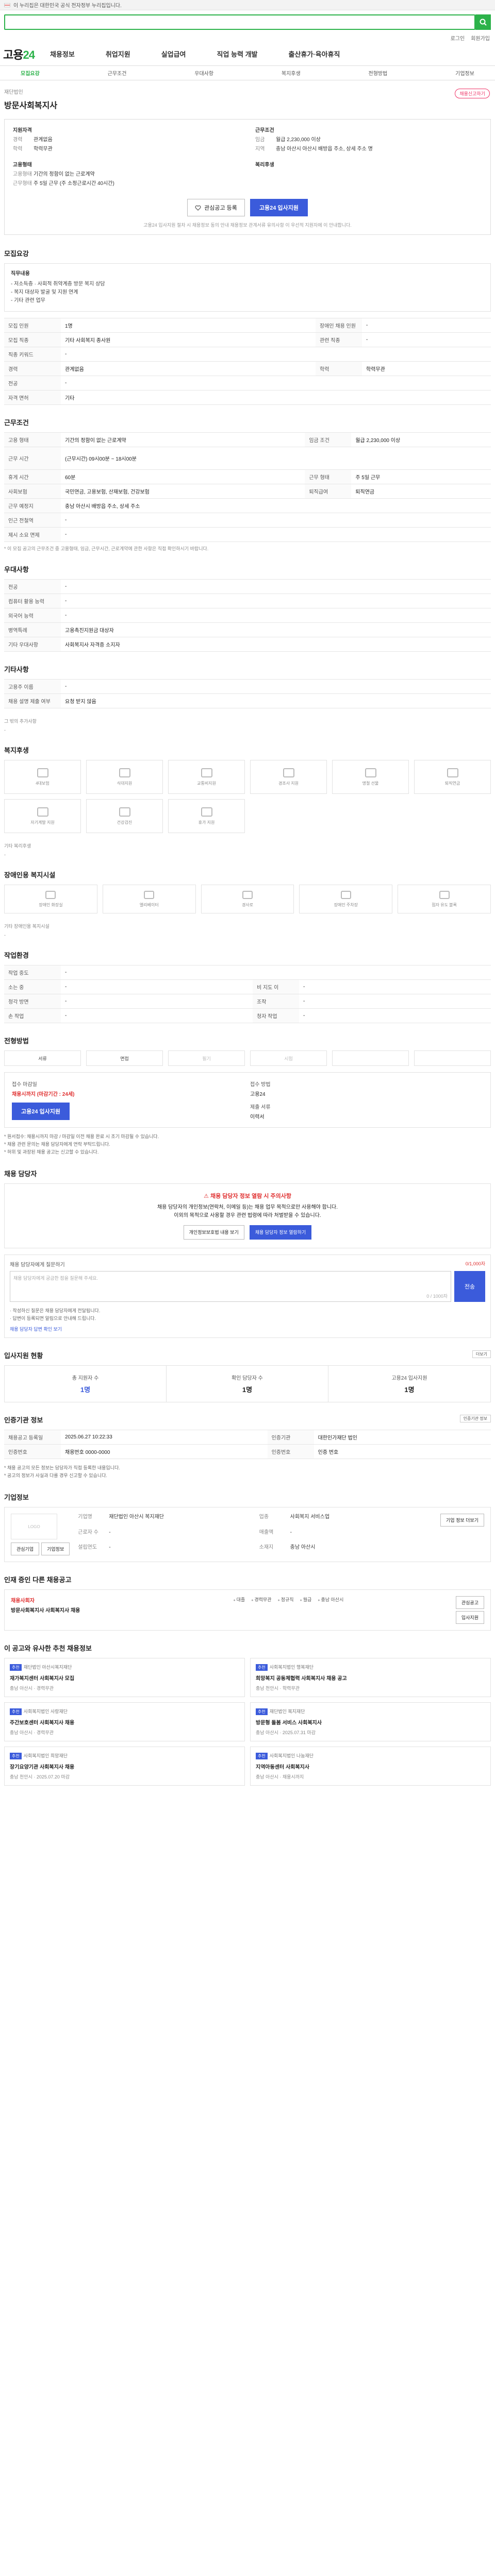 The image size is (495, 2576). What do you see at coordinates (20, 721) in the screenshot?
I see `etc-sub-label: 그 밖의 추가사항` at bounding box center [20, 721].